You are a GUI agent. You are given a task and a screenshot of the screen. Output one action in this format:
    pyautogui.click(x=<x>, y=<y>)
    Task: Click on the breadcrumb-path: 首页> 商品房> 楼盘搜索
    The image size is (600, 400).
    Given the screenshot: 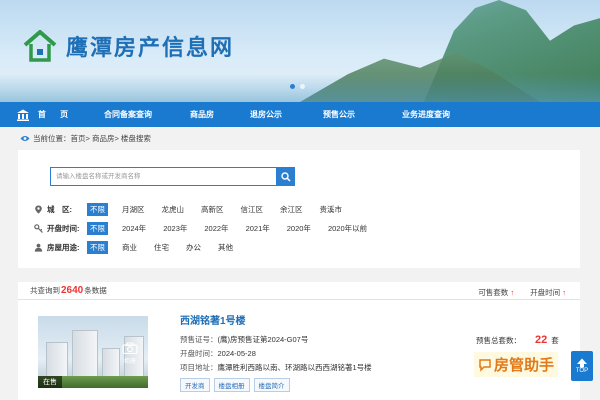 What is the action you would take?
    pyautogui.click(x=111, y=138)
    